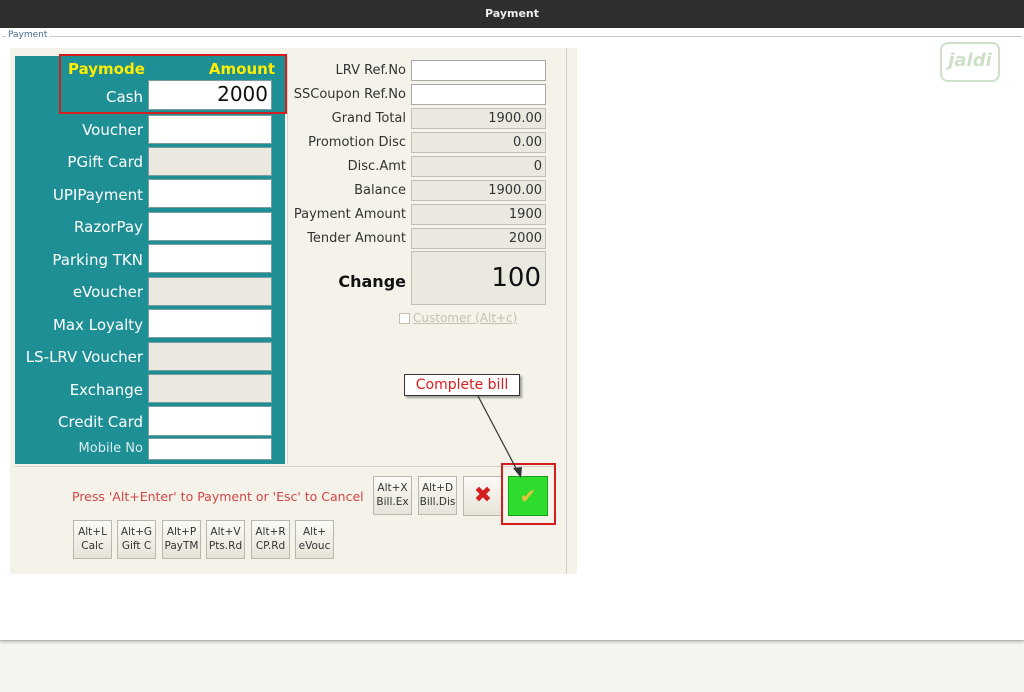 This screenshot has height=692, width=1024. What do you see at coordinates (499, 436) in the screenshot?
I see `callout-arrow` at bounding box center [499, 436].